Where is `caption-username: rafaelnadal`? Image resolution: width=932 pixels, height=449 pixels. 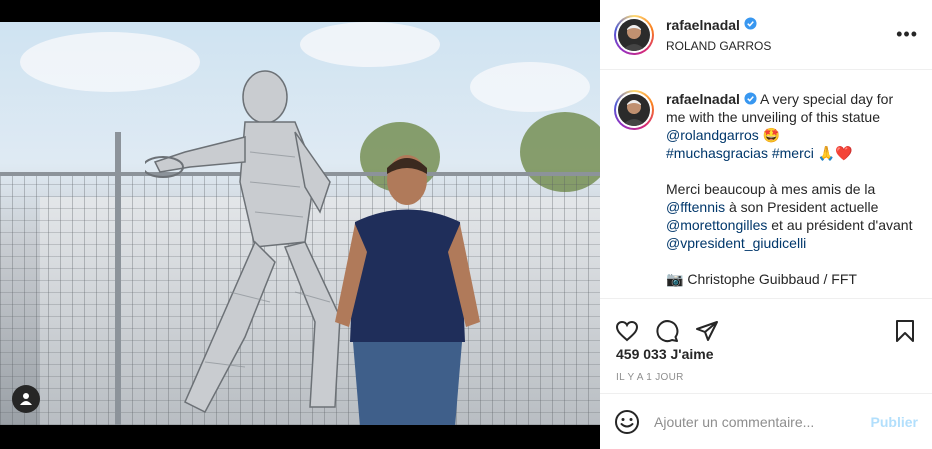
caption-username: rafaelnadal is located at coordinates (703, 99).